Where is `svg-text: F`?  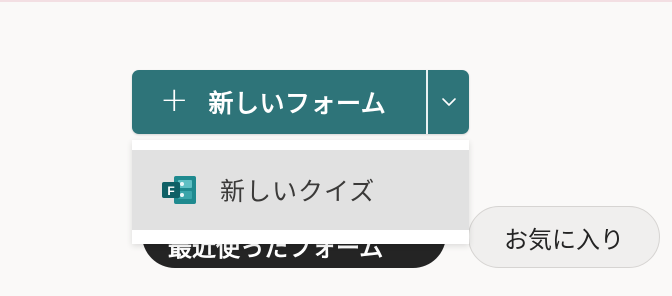
svg-text: F is located at coordinates (170, 191).